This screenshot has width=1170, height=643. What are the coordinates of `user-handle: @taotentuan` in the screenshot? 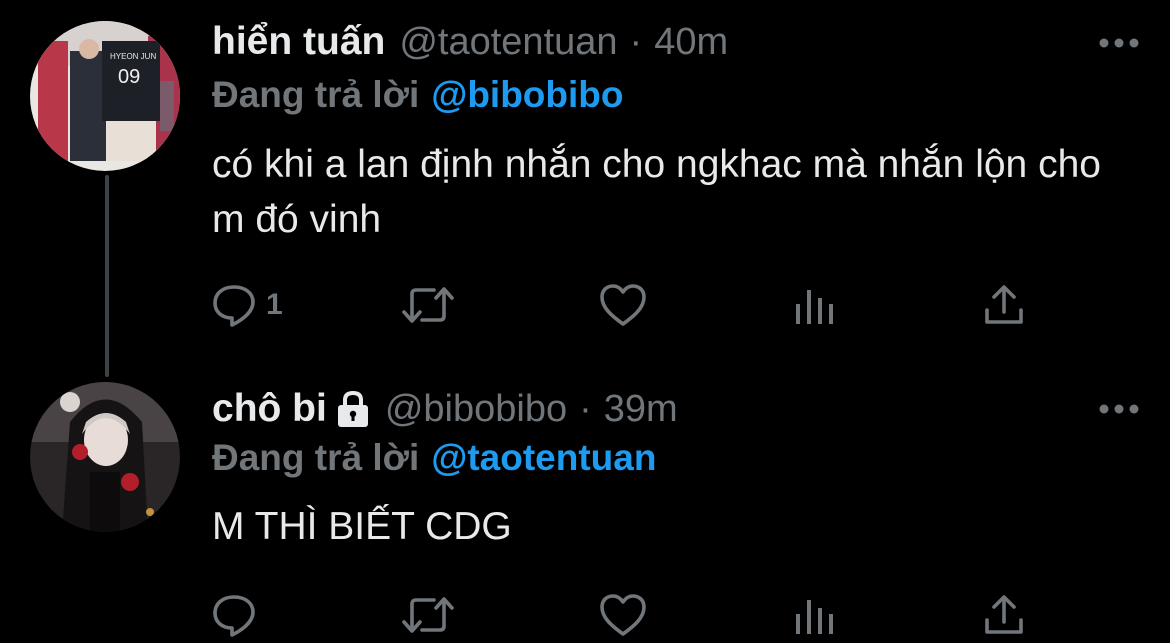 It's located at (508, 42).